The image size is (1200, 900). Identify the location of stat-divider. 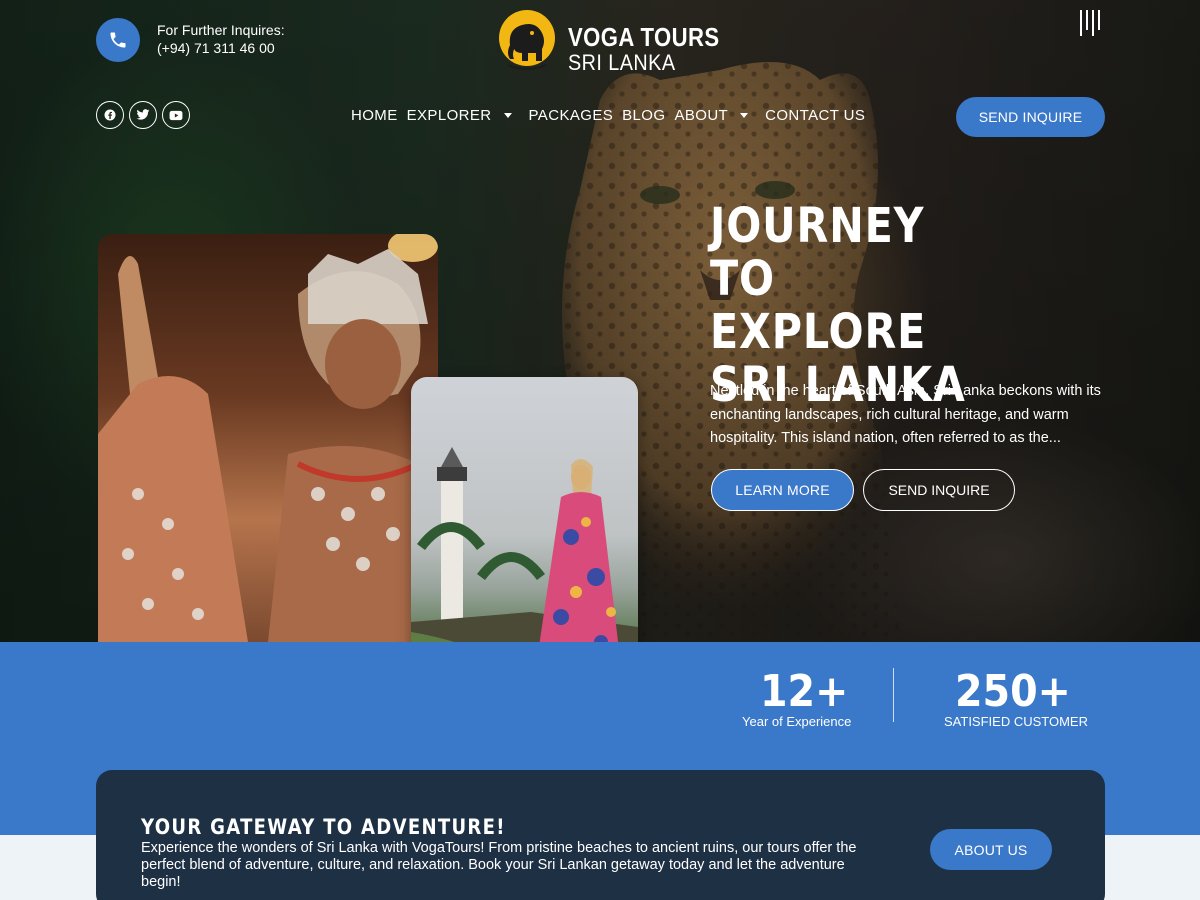
(893, 695).